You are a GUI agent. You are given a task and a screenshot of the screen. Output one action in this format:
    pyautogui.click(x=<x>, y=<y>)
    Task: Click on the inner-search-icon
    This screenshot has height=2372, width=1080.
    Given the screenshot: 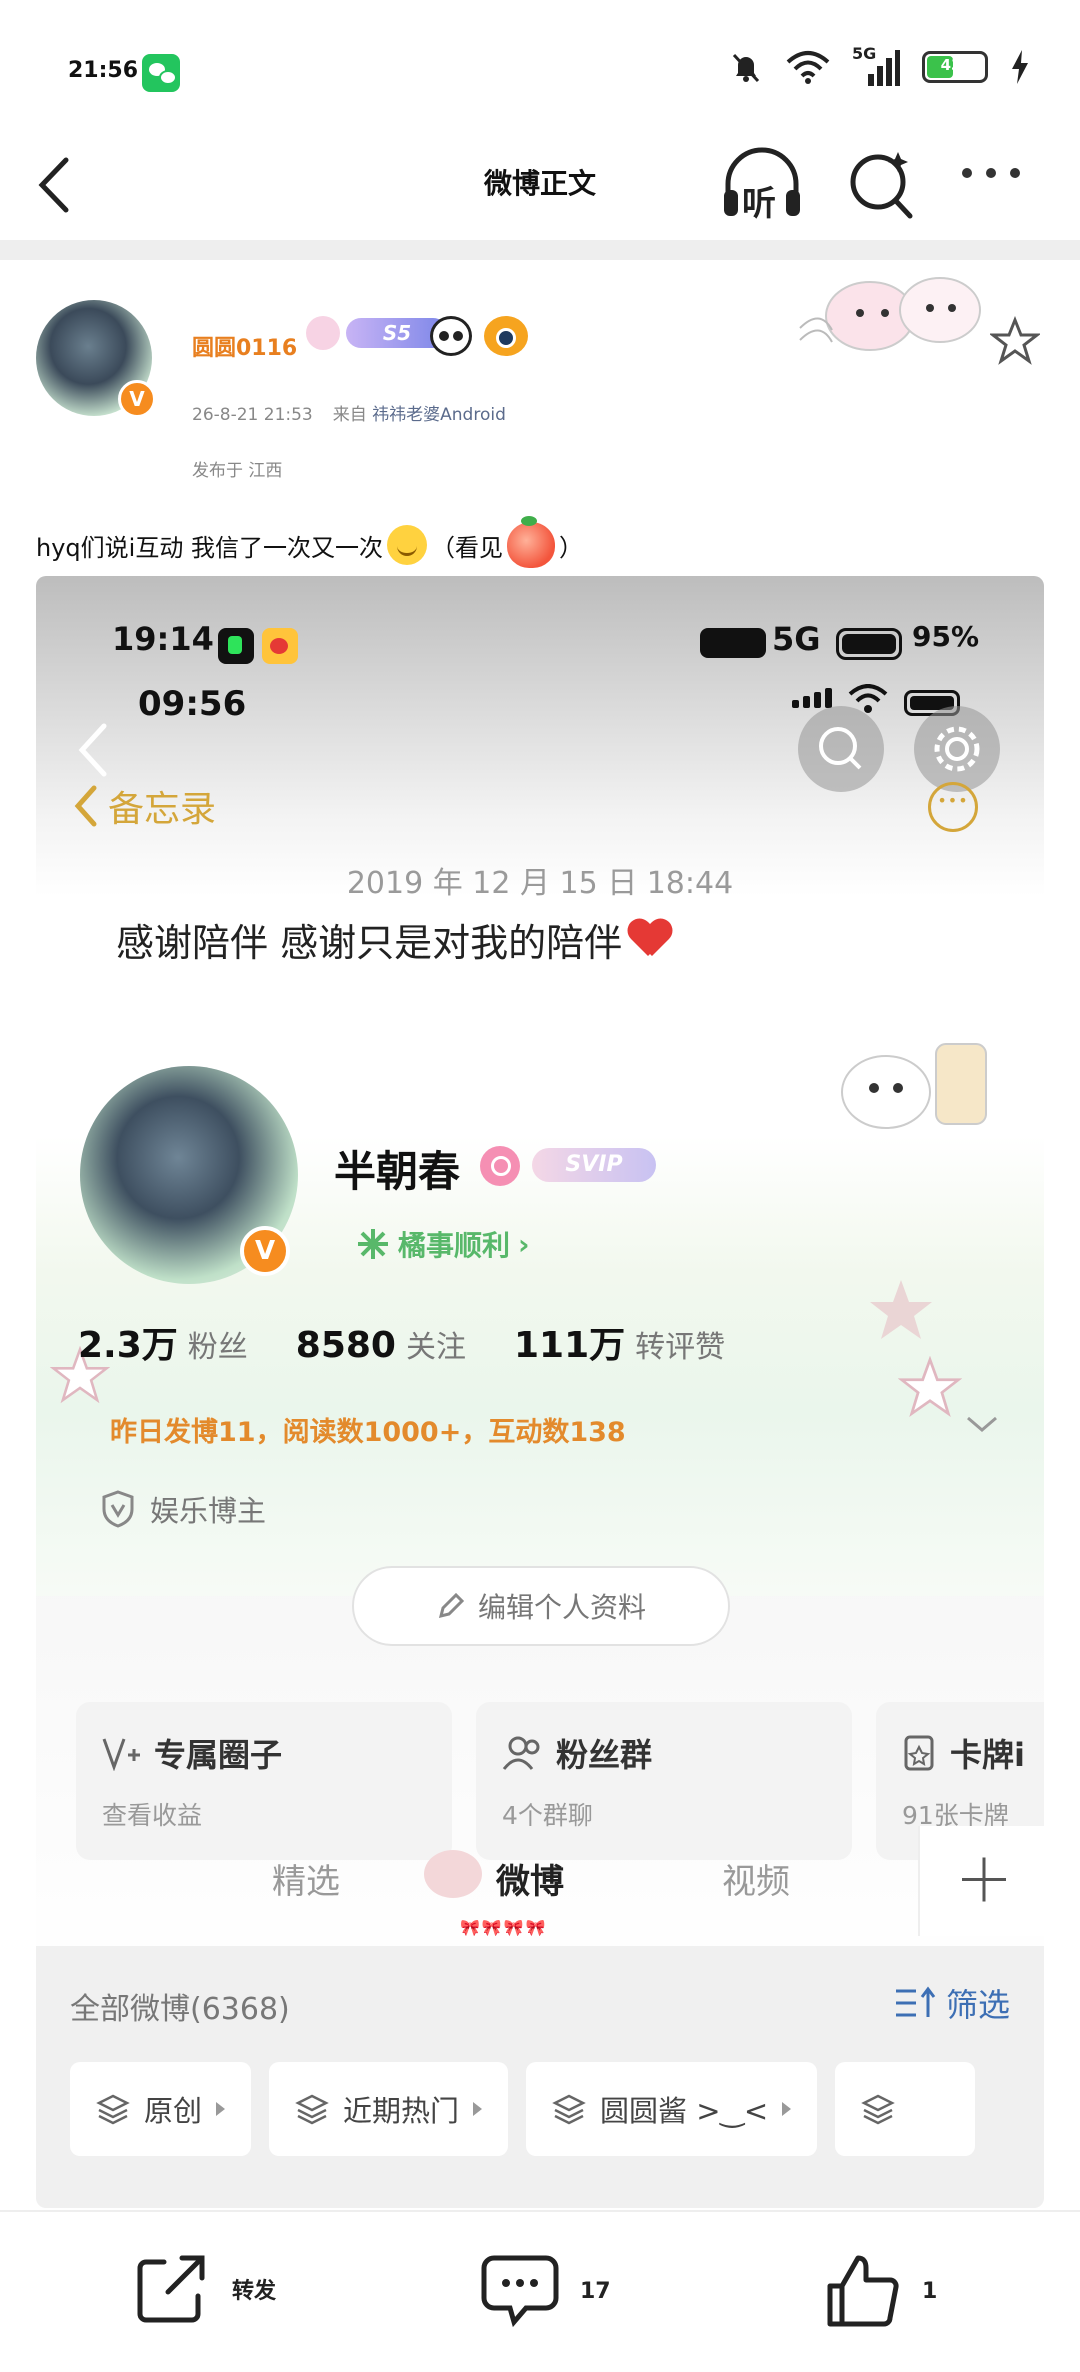 What is the action you would take?
    pyautogui.click(x=841, y=749)
    